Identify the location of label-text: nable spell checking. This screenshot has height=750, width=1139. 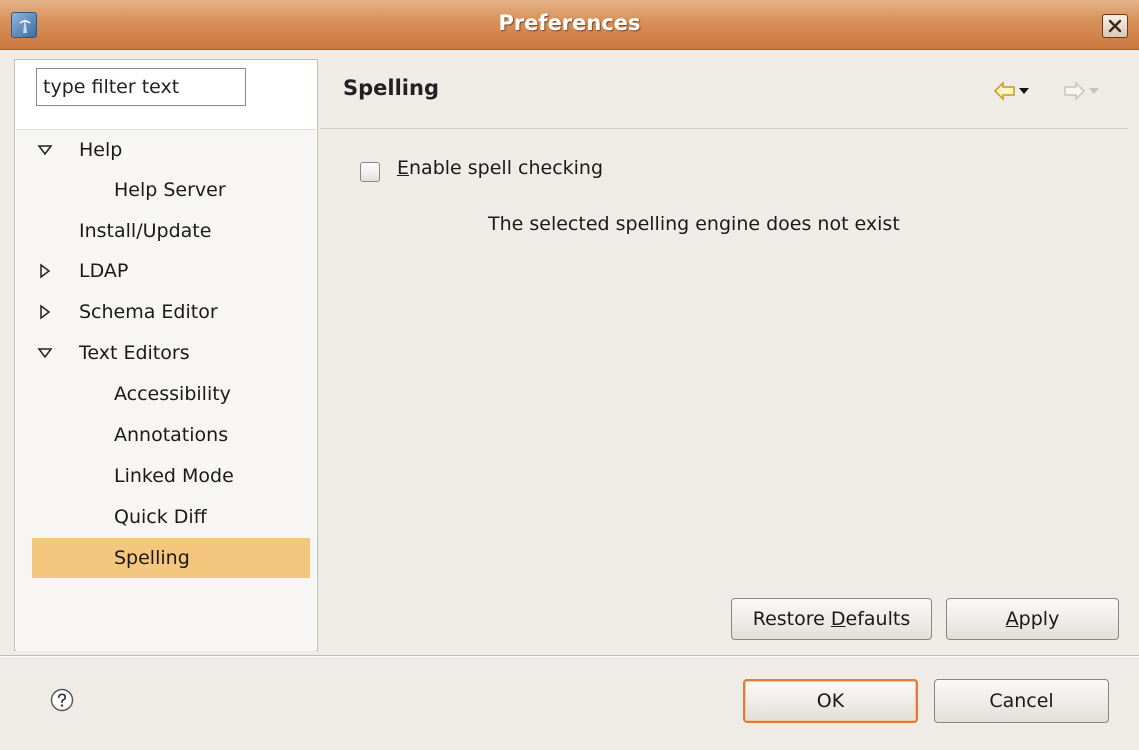
(506, 168).